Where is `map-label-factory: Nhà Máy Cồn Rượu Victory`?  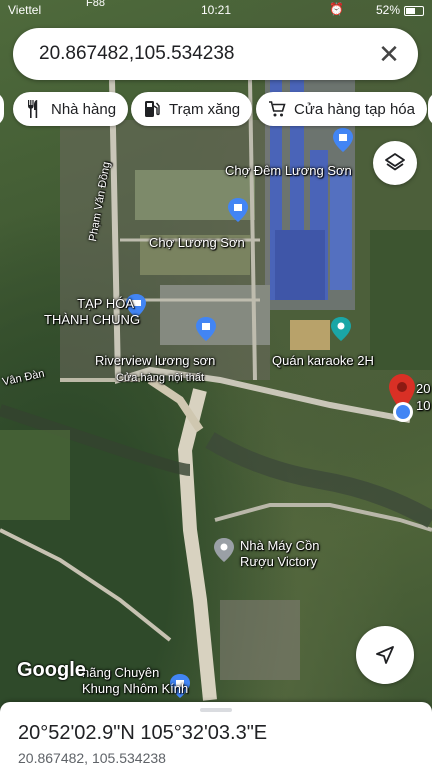
map-label-factory: Nhà Máy Cồn Rượu Victory is located at coordinates (279, 554).